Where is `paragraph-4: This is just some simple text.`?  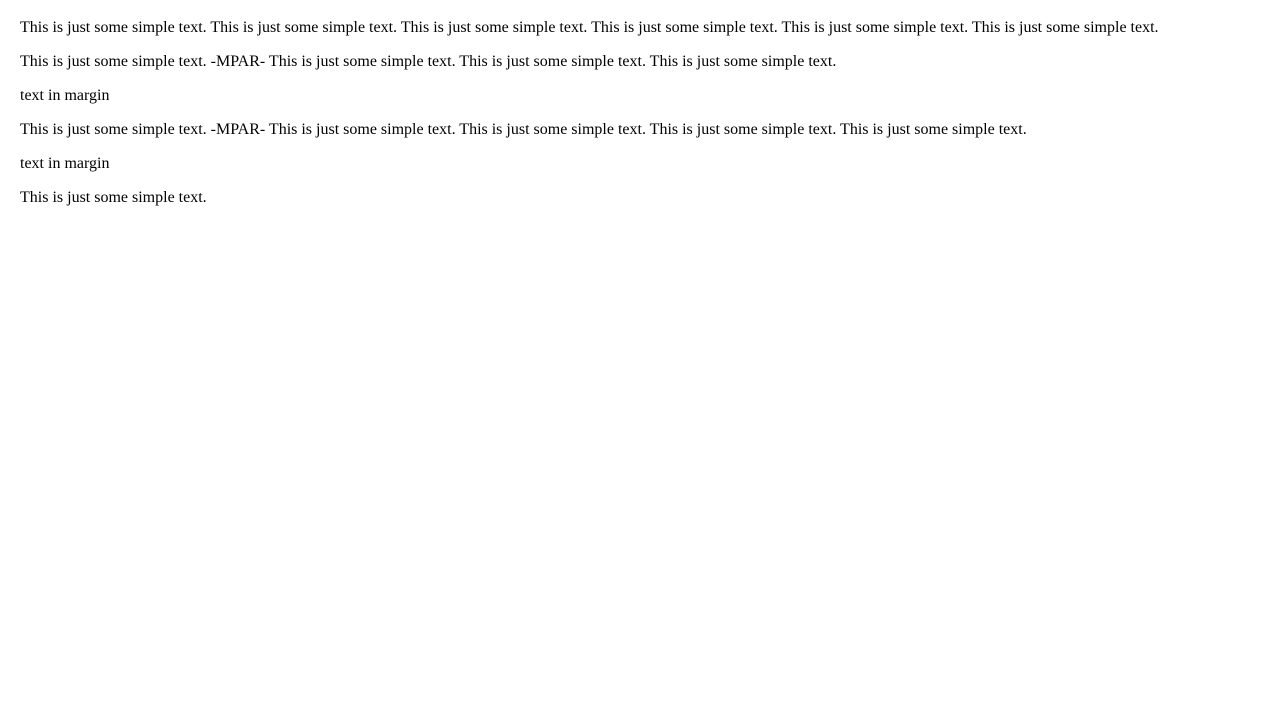 paragraph-4: This is just some simple text. is located at coordinates (113, 197).